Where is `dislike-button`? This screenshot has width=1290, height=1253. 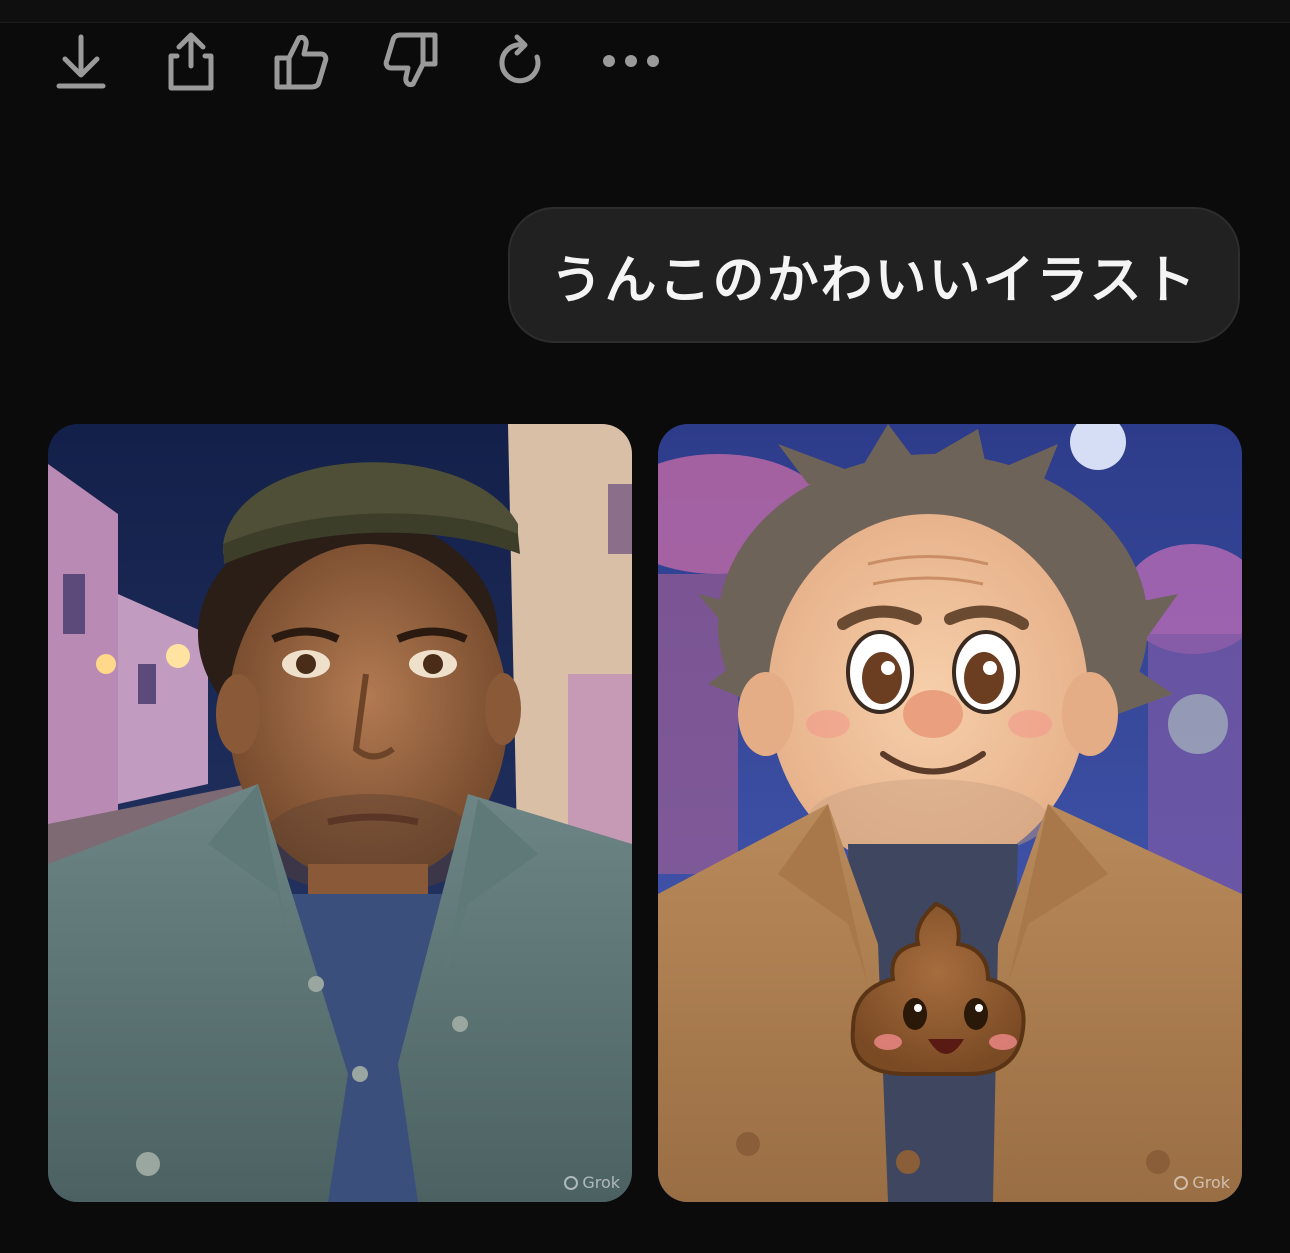
dislike-button is located at coordinates (411, 61).